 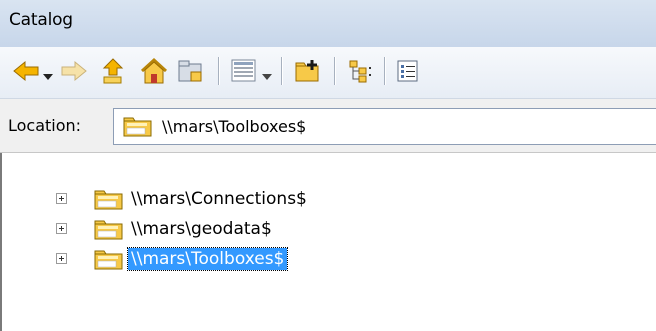 I want to click on forward-arrow-icon, so click(x=74, y=71).